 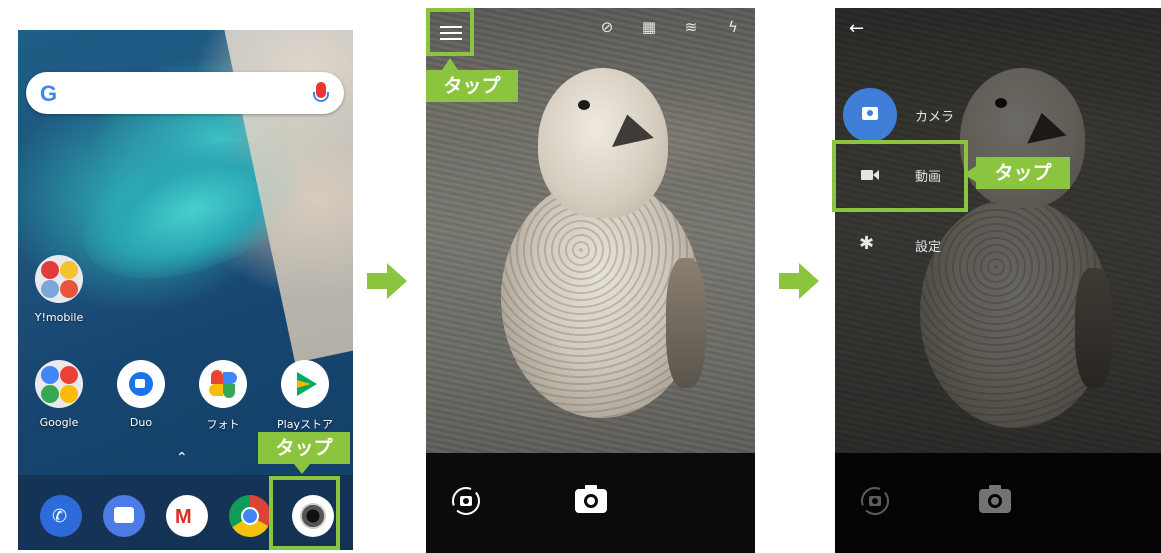 I want to click on timer-off-icon: ⊘, so click(x=607, y=27).